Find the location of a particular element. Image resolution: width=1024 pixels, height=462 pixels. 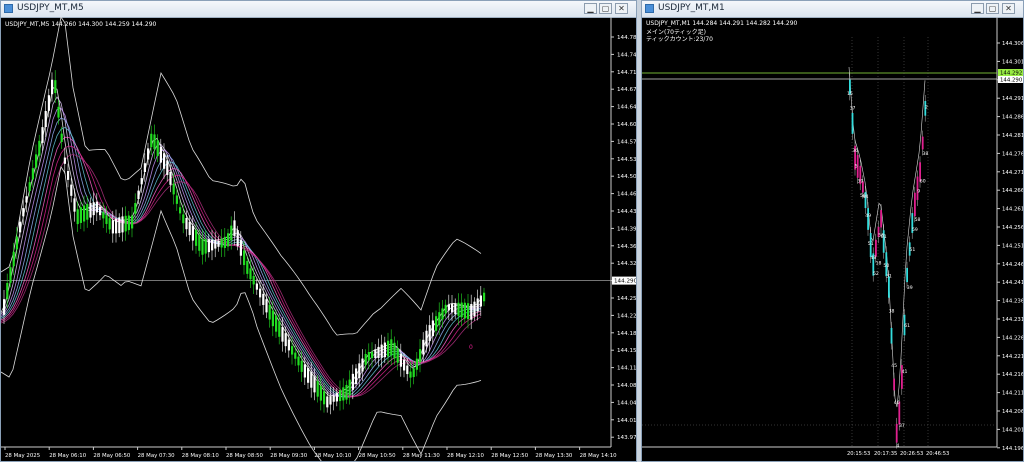

price-label: 144.220 is located at coordinates (627, 316).